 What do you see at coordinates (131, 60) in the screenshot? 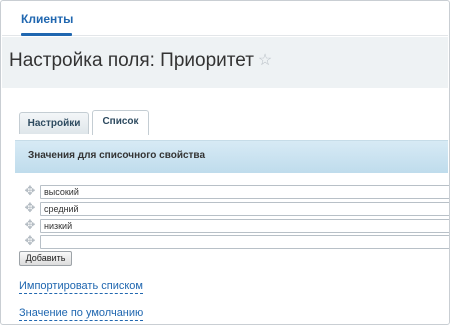
I see `page-title-text: Настройка поля: Приоритет` at bounding box center [131, 60].